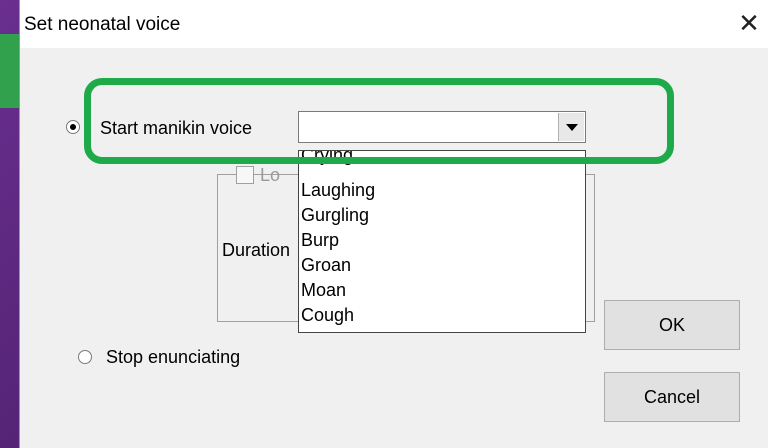 Image resolution: width=768 pixels, height=448 pixels. What do you see at coordinates (672, 325) in the screenshot?
I see `ok-button: OK` at bounding box center [672, 325].